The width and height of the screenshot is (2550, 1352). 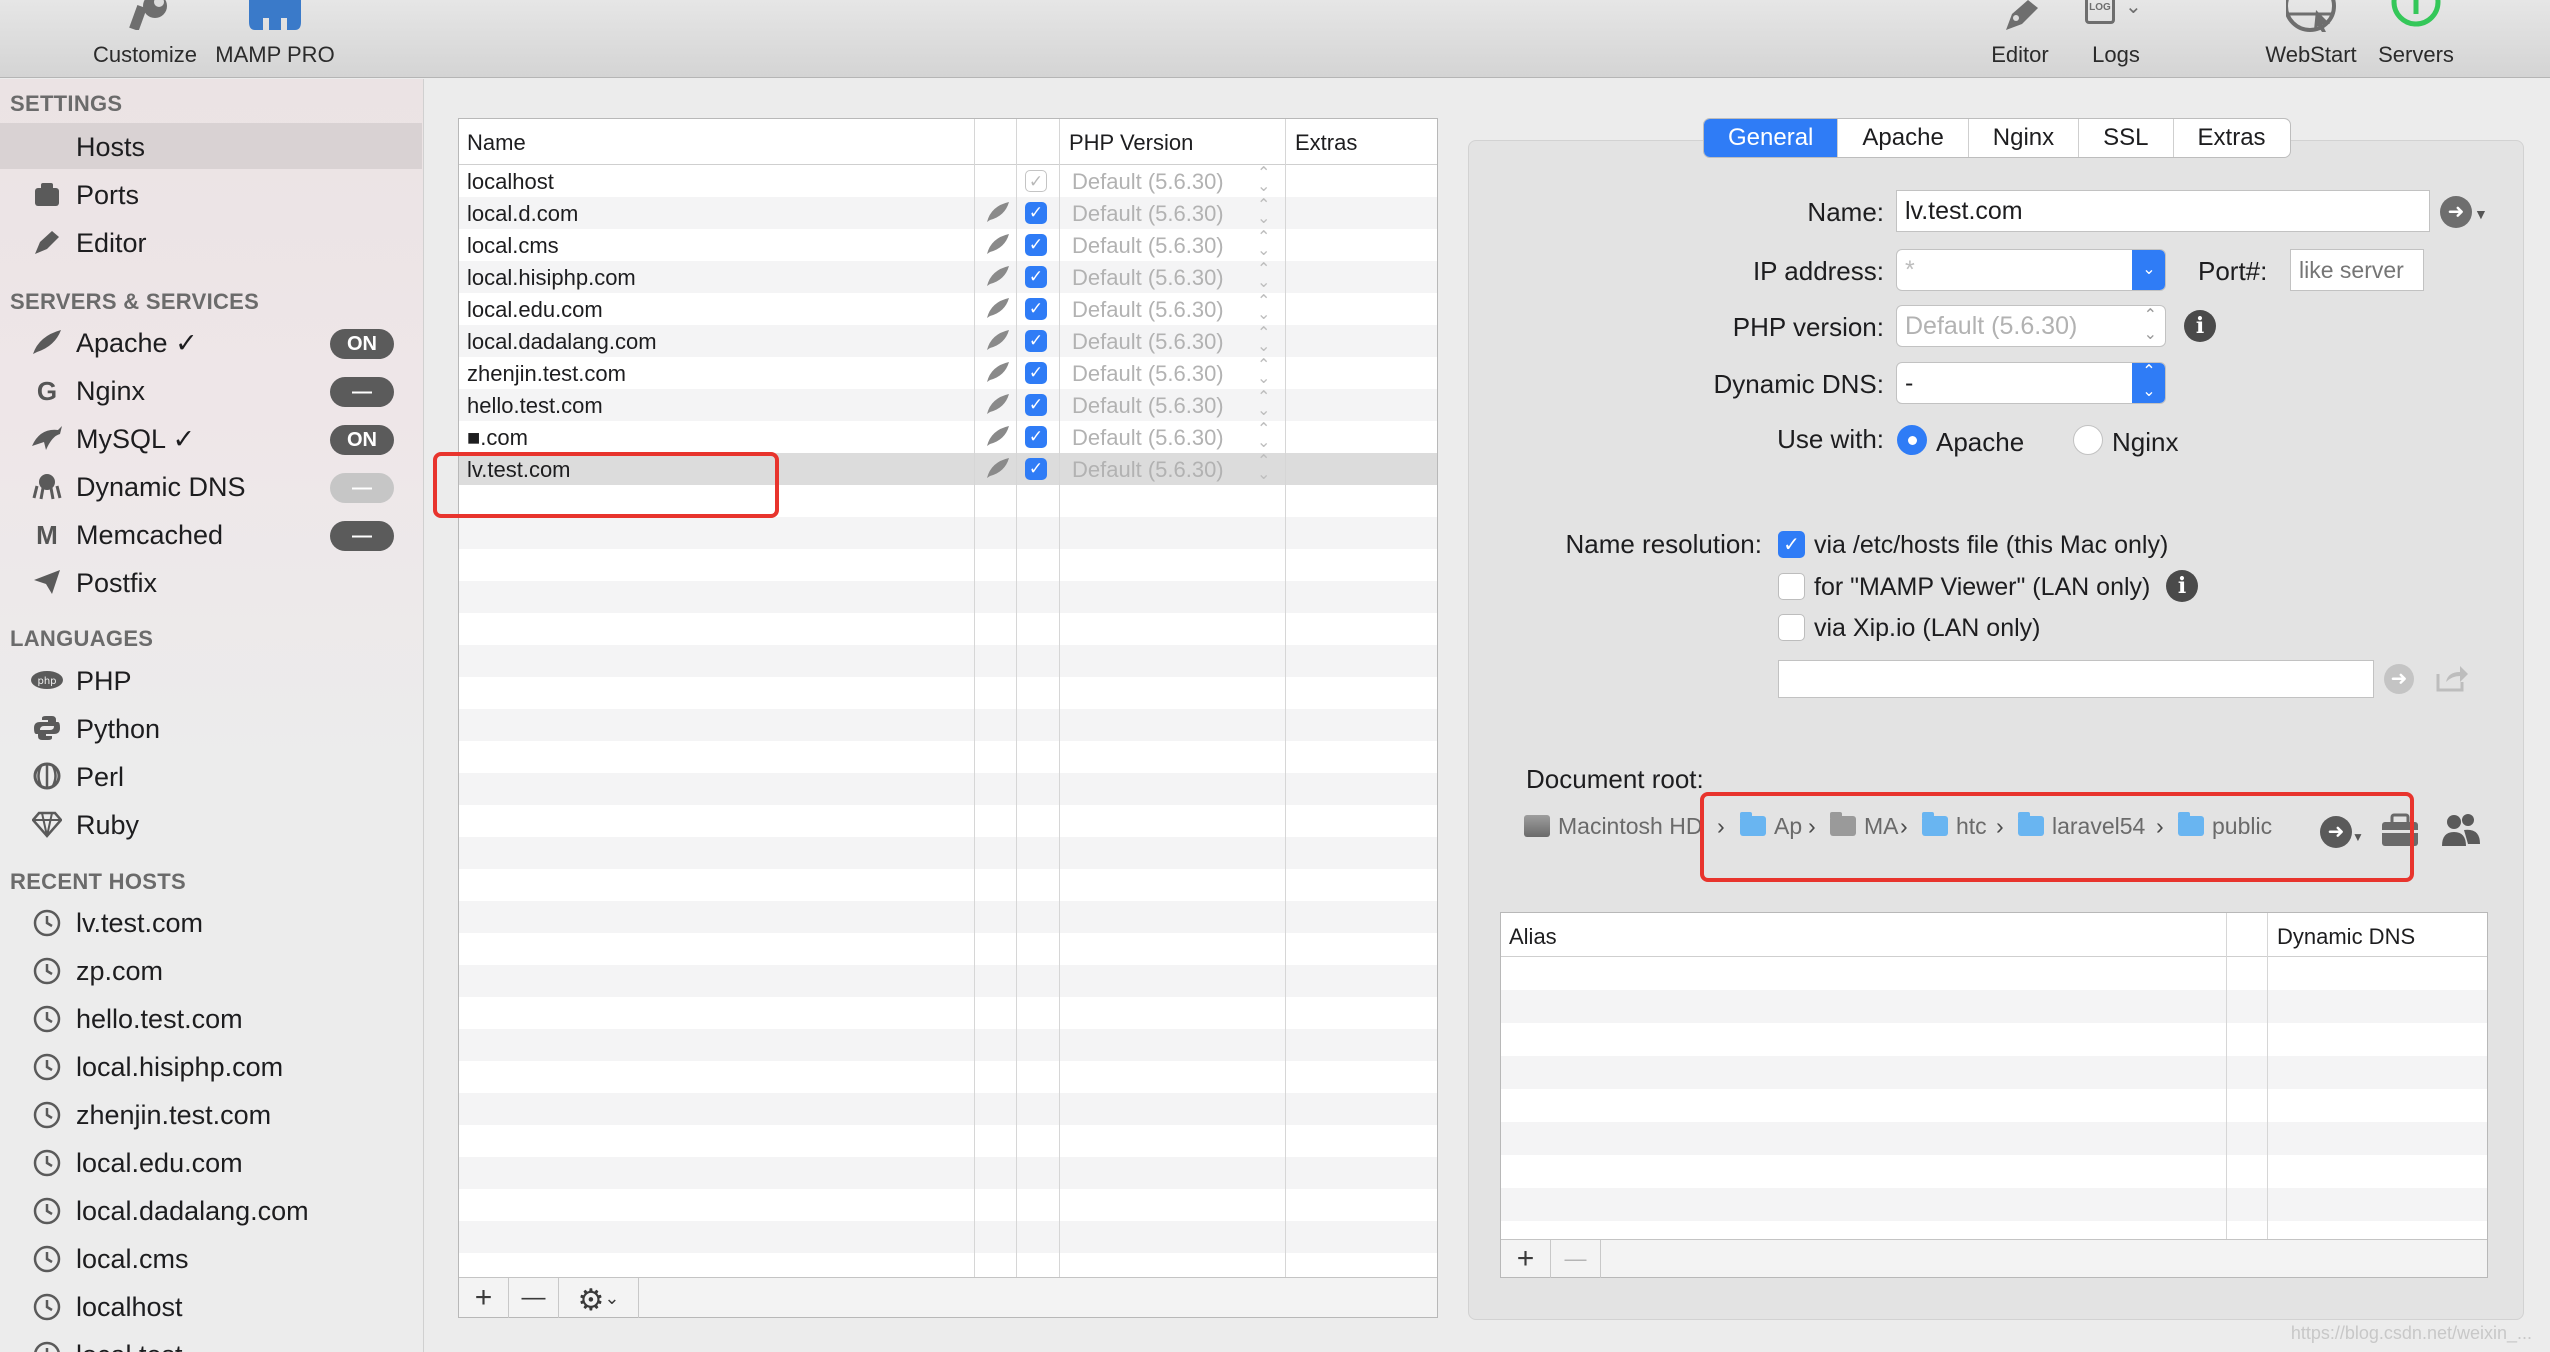 I want to click on table-row: local.cms ✓ Default (5.6.30) ⌃ ⌄, so click(x=948, y=245).